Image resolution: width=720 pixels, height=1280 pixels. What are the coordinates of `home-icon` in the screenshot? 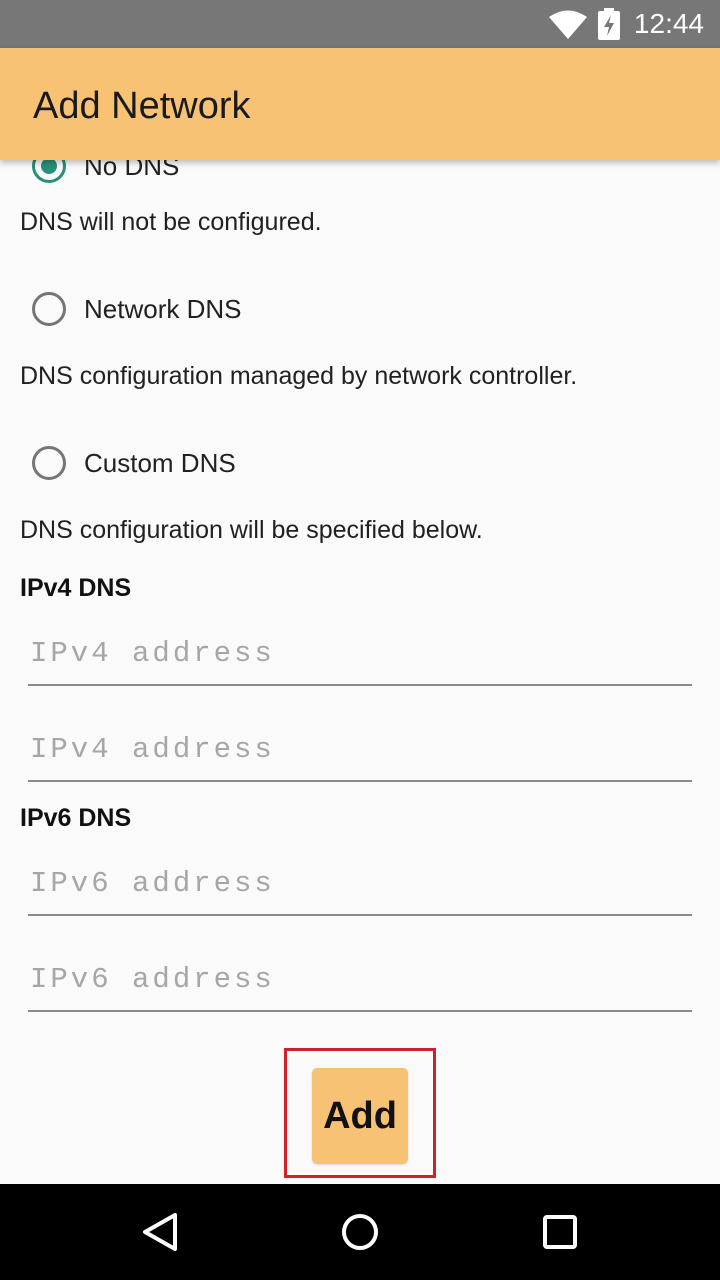 It's located at (360, 1232).